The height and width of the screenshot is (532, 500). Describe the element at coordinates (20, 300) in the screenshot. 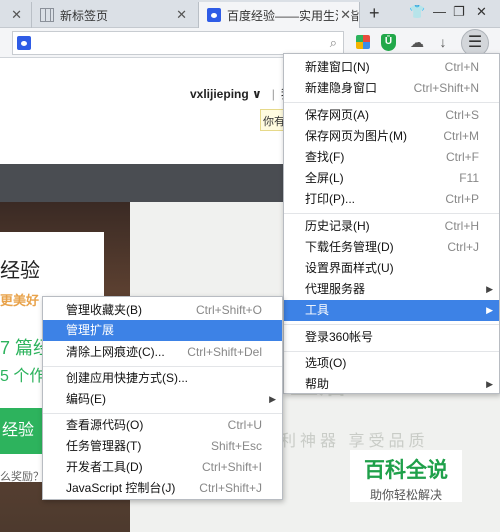

I see `hero-subtitle: 更美好` at that location.